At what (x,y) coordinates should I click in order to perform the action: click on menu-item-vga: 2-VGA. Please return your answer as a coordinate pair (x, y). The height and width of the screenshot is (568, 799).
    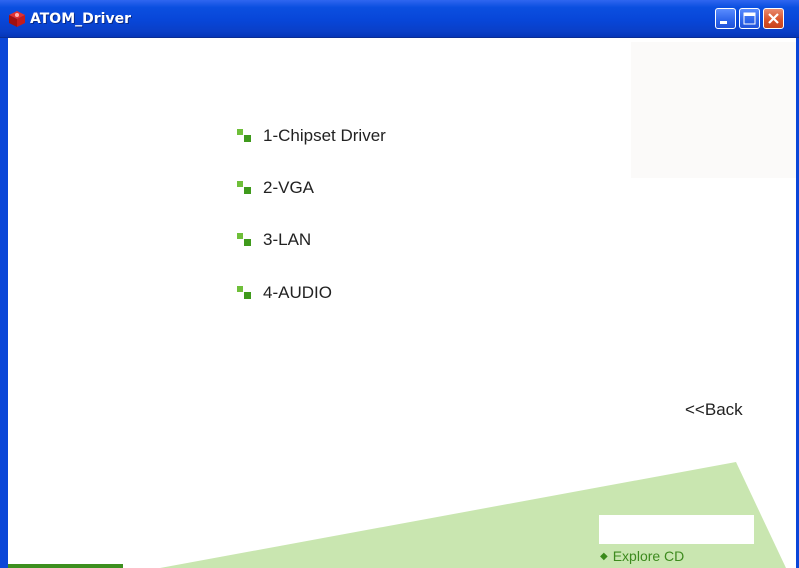
    Looking at the image, I should click on (275, 188).